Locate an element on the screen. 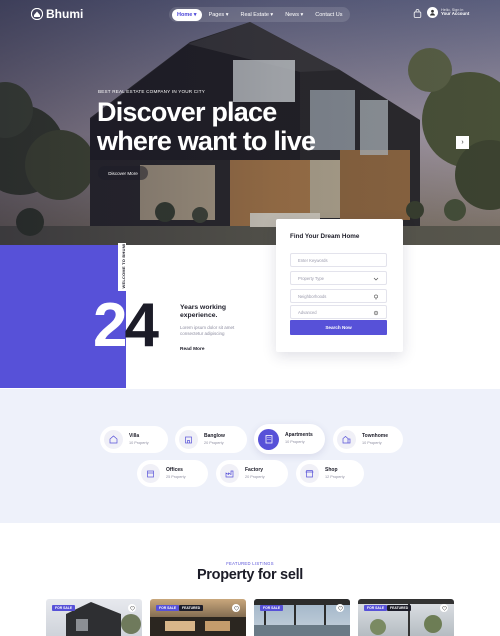  category-count: 12 Property is located at coordinates (335, 476).